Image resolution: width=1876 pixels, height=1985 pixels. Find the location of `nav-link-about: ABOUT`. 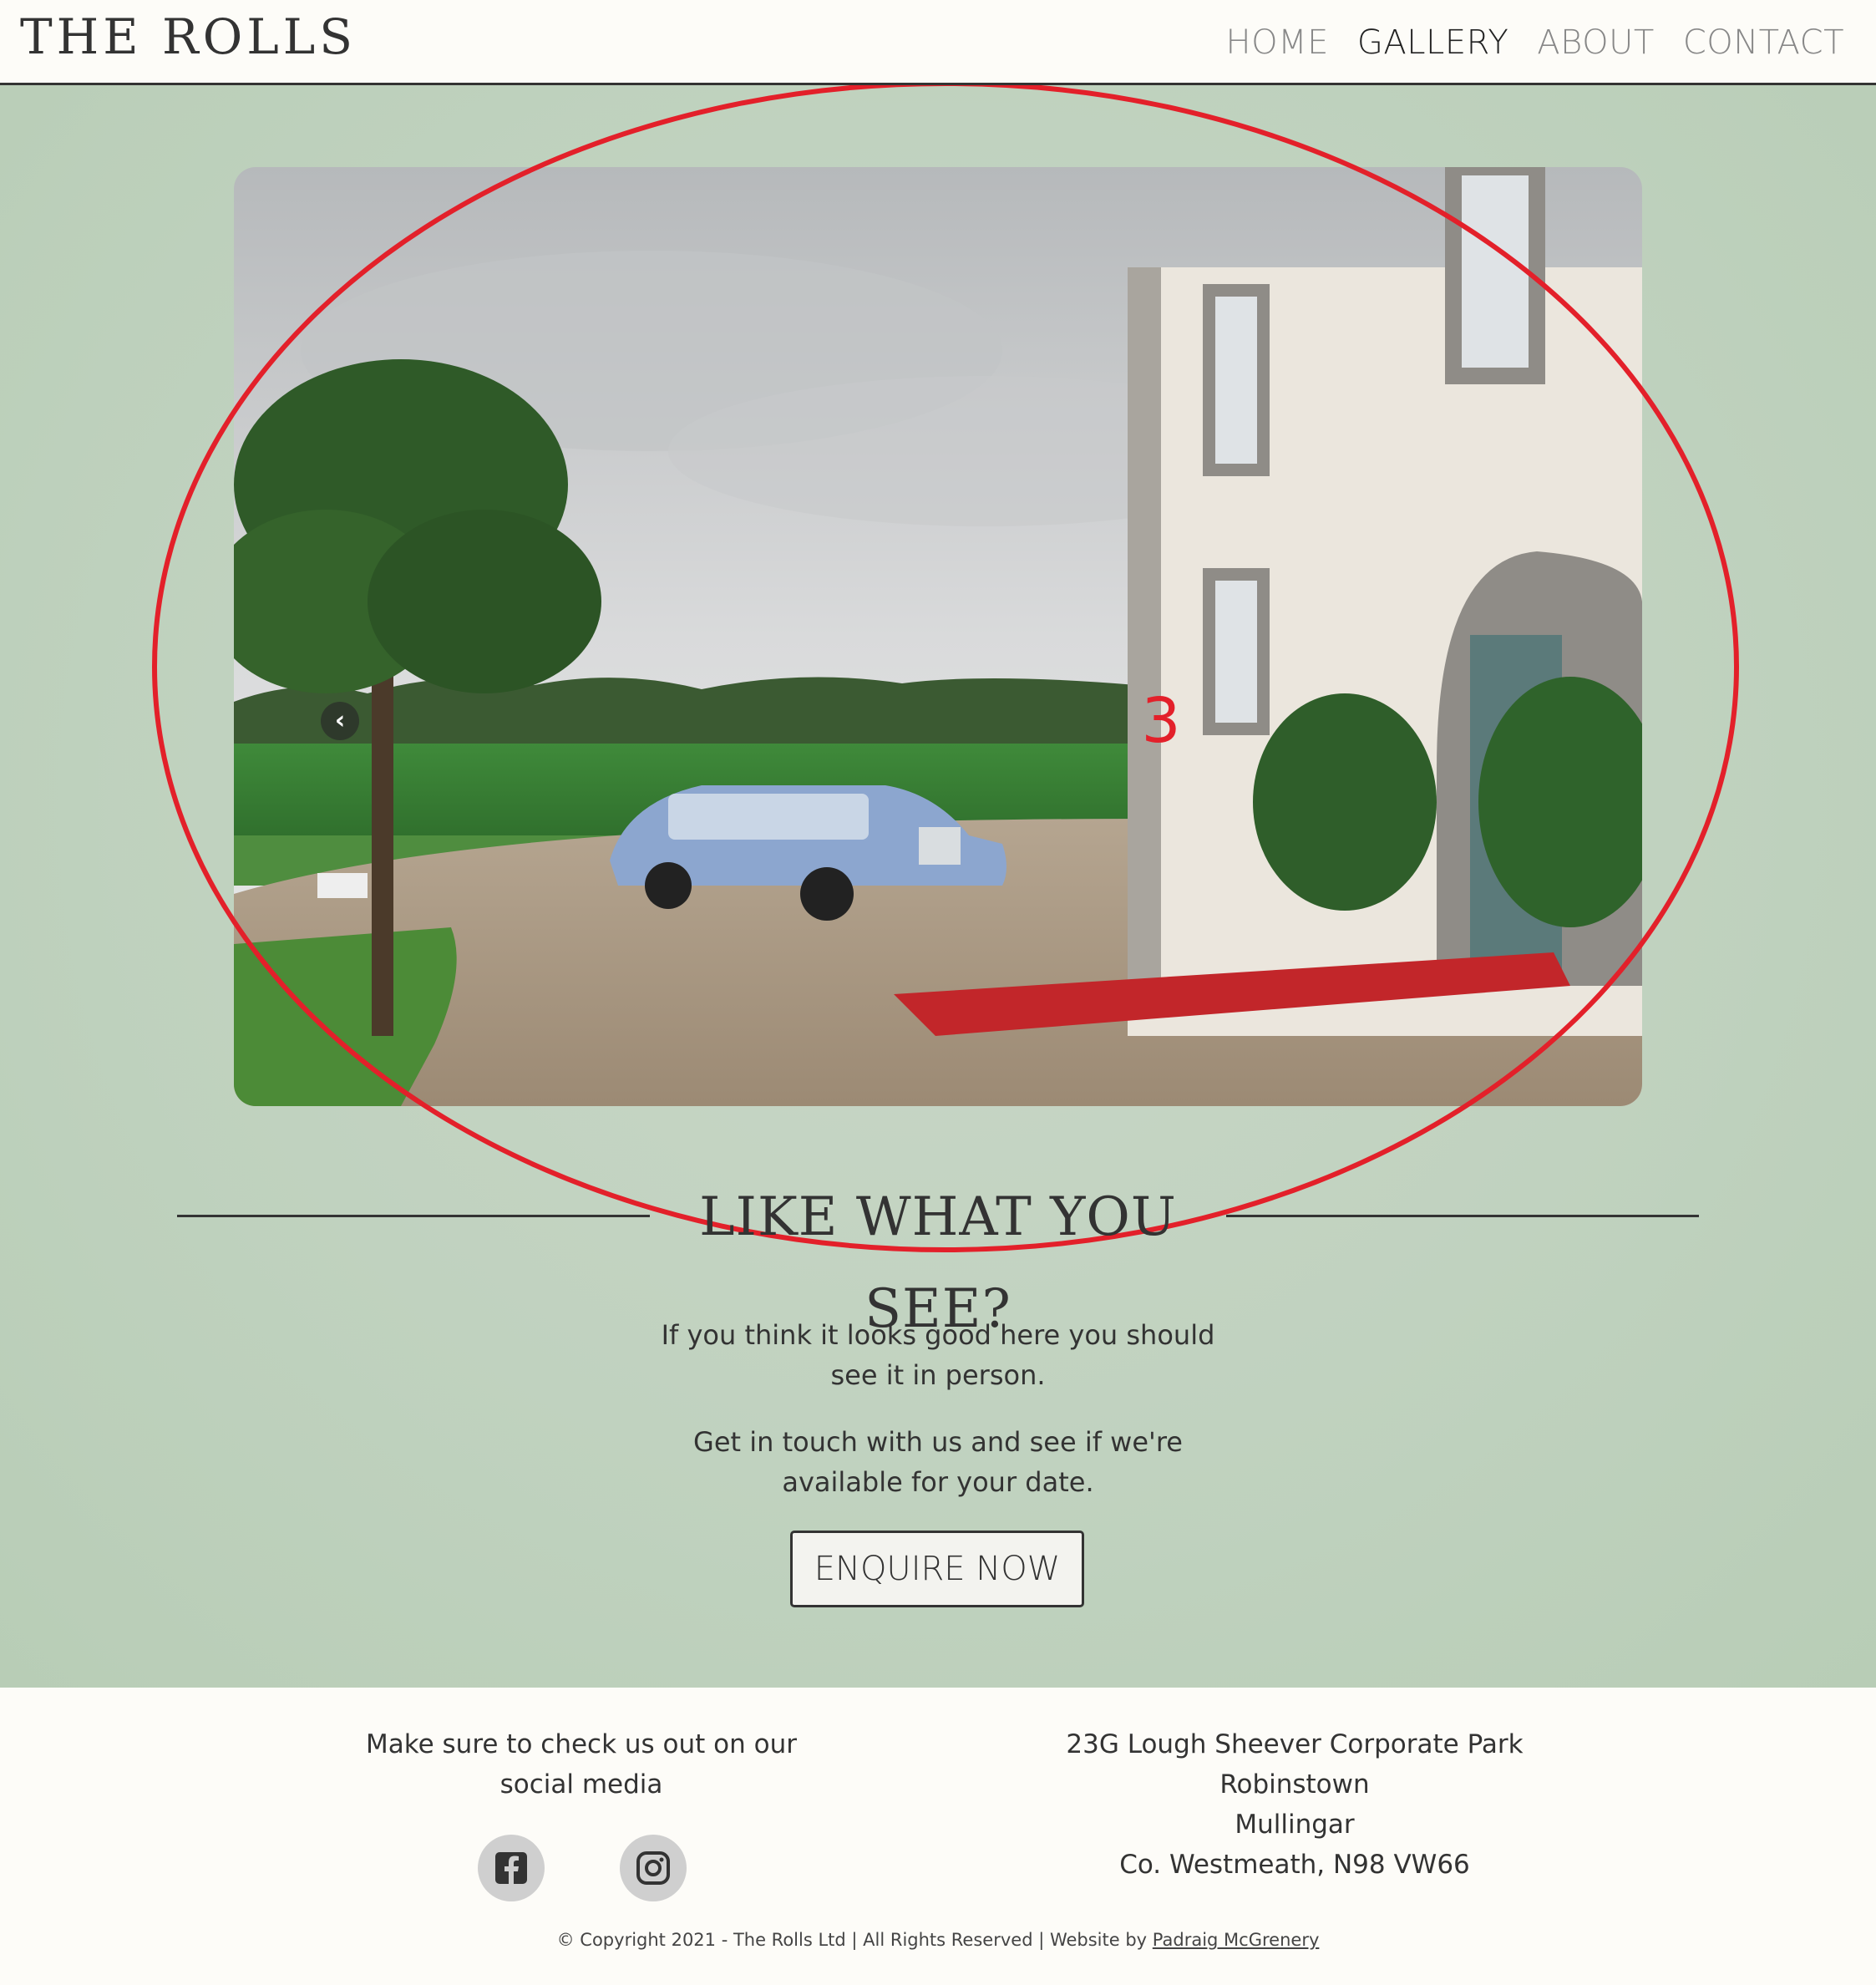

nav-link-about: ABOUT is located at coordinates (1596, 42).